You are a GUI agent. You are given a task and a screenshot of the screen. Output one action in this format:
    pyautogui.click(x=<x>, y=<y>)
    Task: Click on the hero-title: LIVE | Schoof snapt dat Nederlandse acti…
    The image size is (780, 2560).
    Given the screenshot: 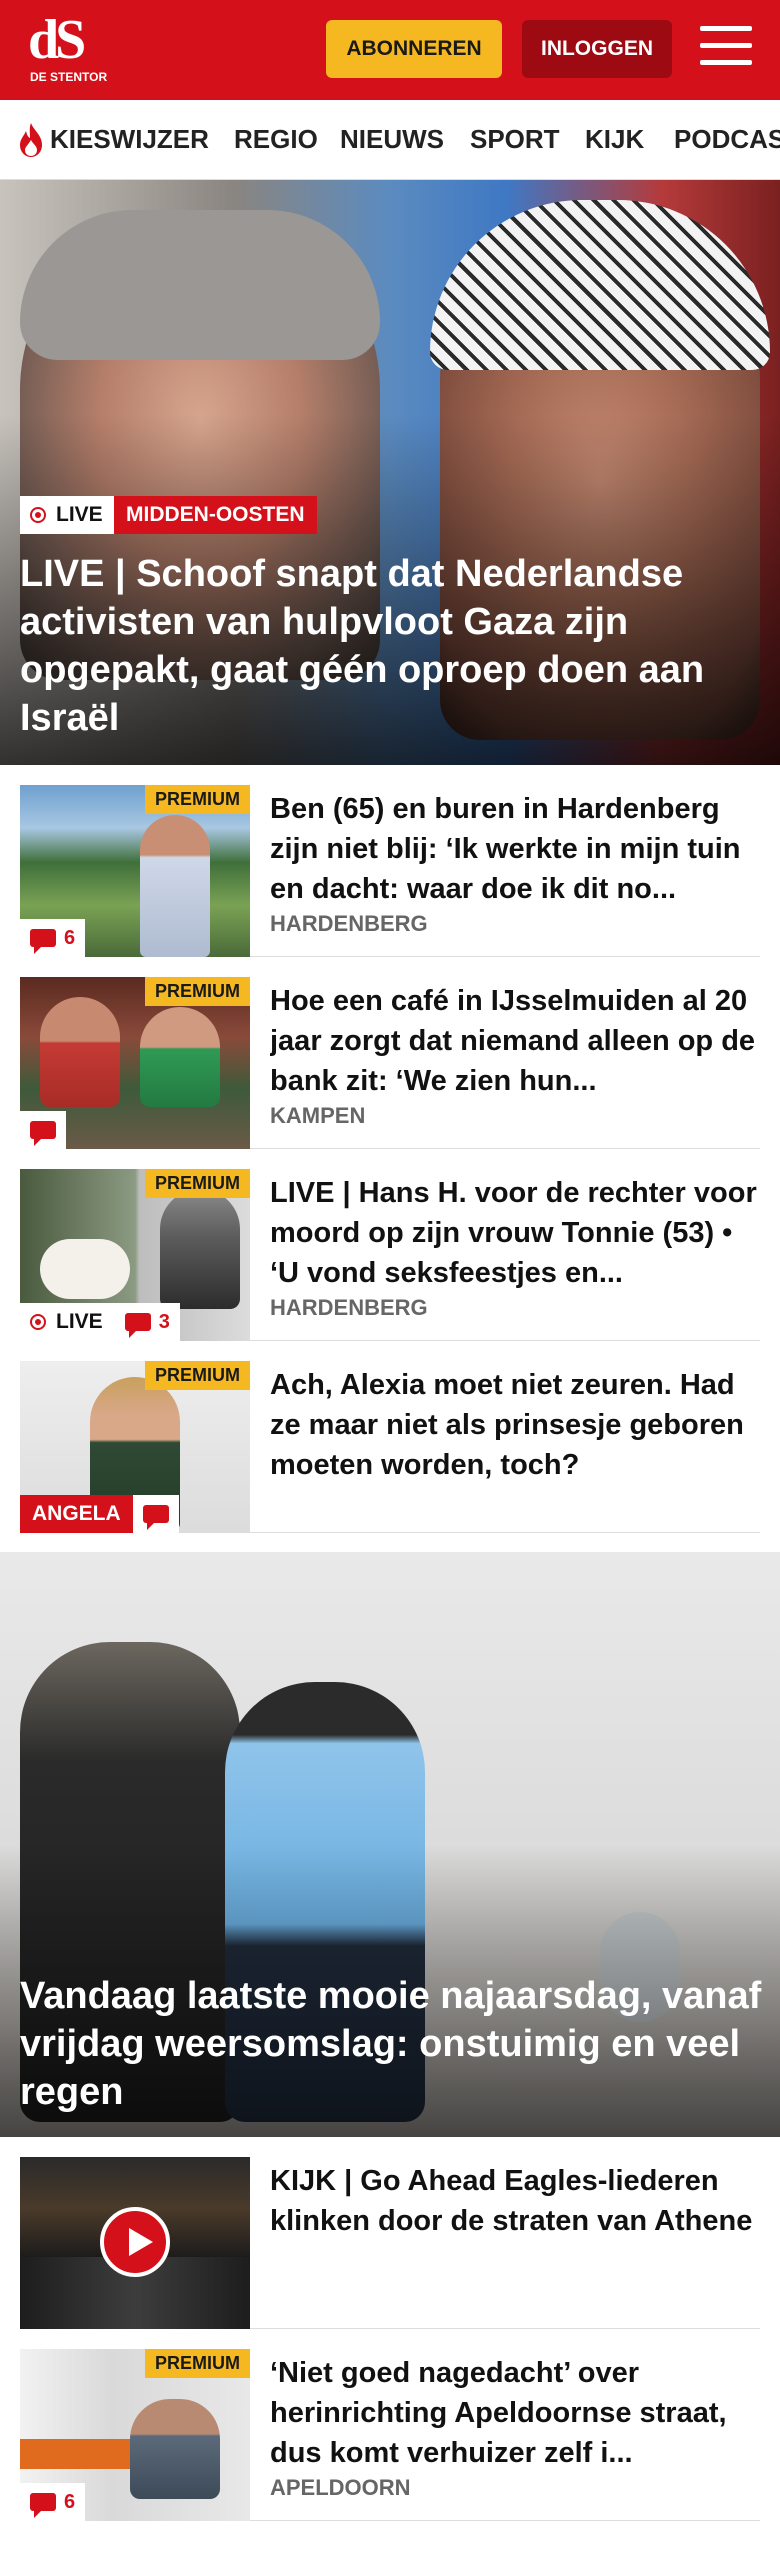 What is the action you would take?
    pyautogui.click(x=362, y=646)
    